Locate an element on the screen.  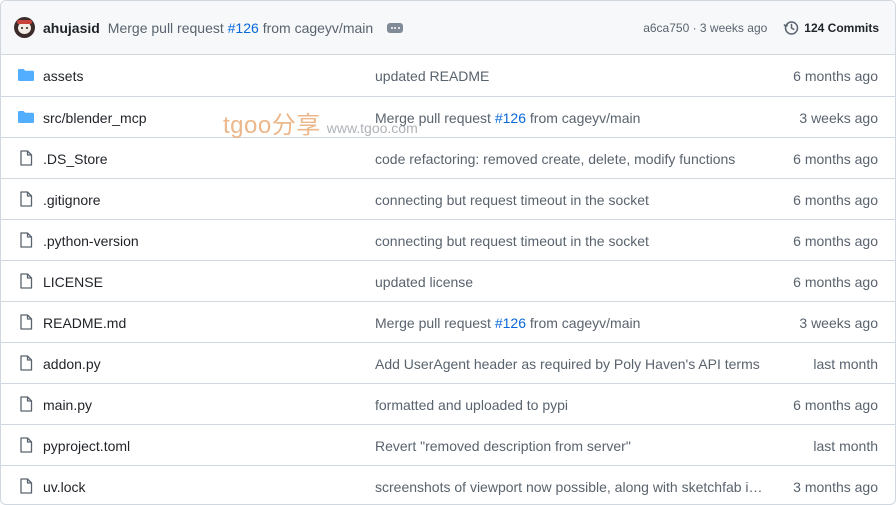
file-commit-message: updated README is located at coordinates (432, 76).